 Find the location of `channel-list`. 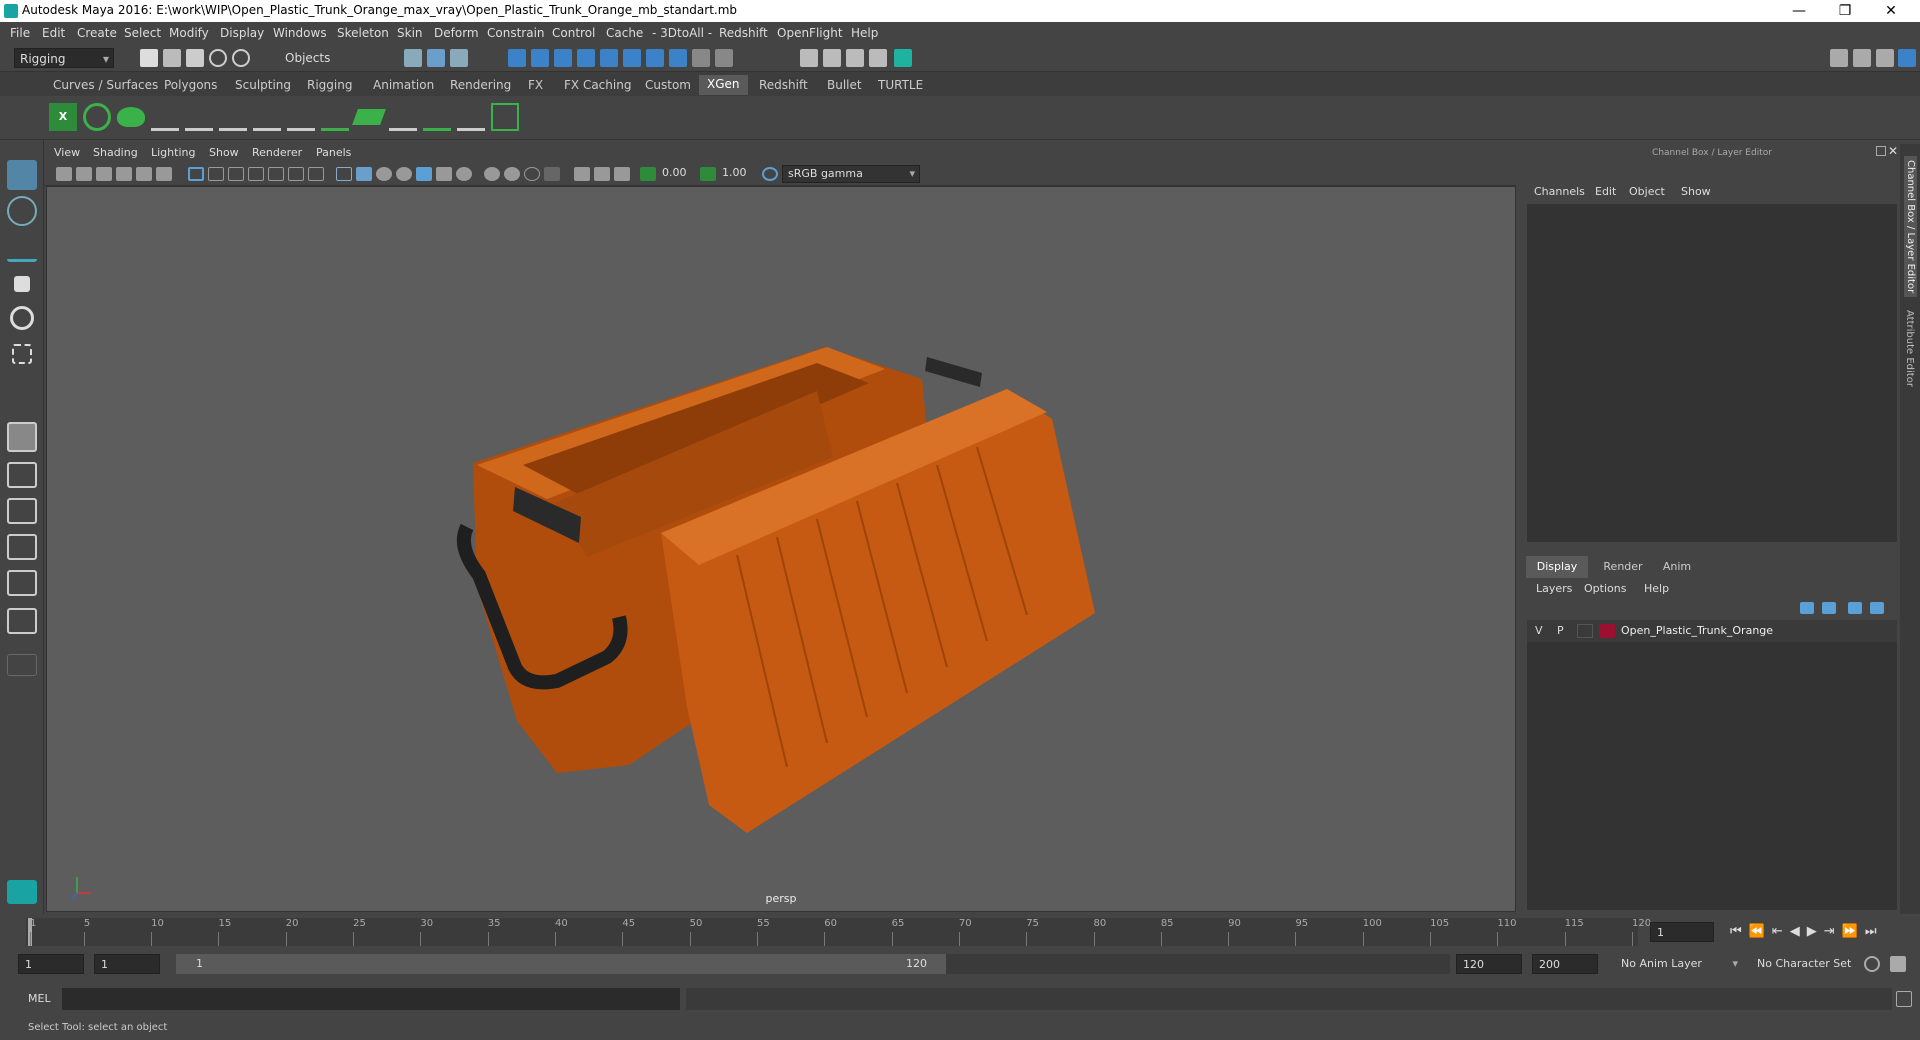

channel-list is located at coordinates (1712, 373).